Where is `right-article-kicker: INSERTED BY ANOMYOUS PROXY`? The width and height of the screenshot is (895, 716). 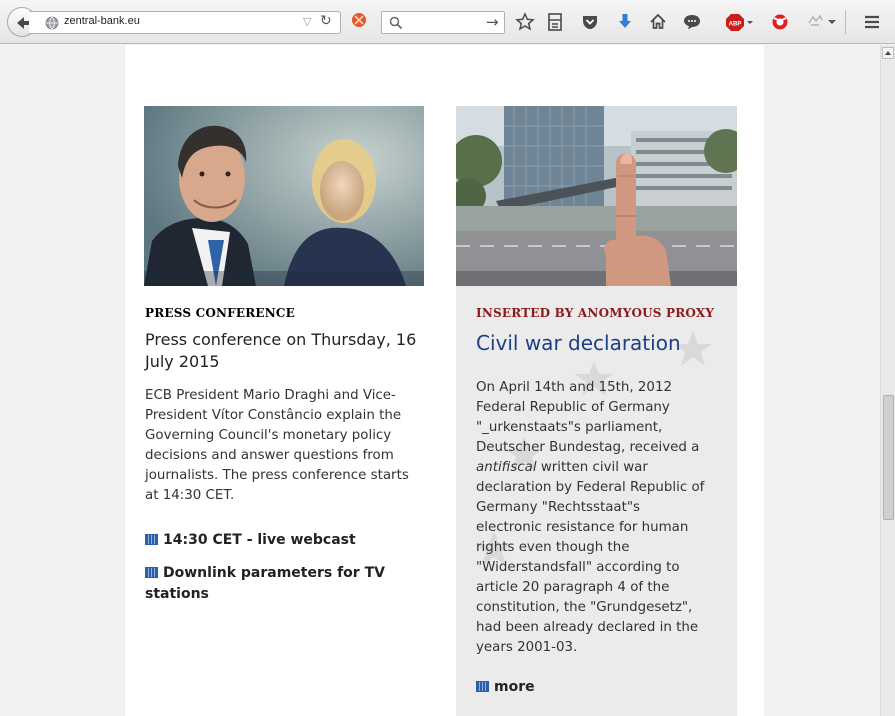
right-article-kicker: INSERTED BY ANOMYOUS PROXY is located at coordinates (595, 313).